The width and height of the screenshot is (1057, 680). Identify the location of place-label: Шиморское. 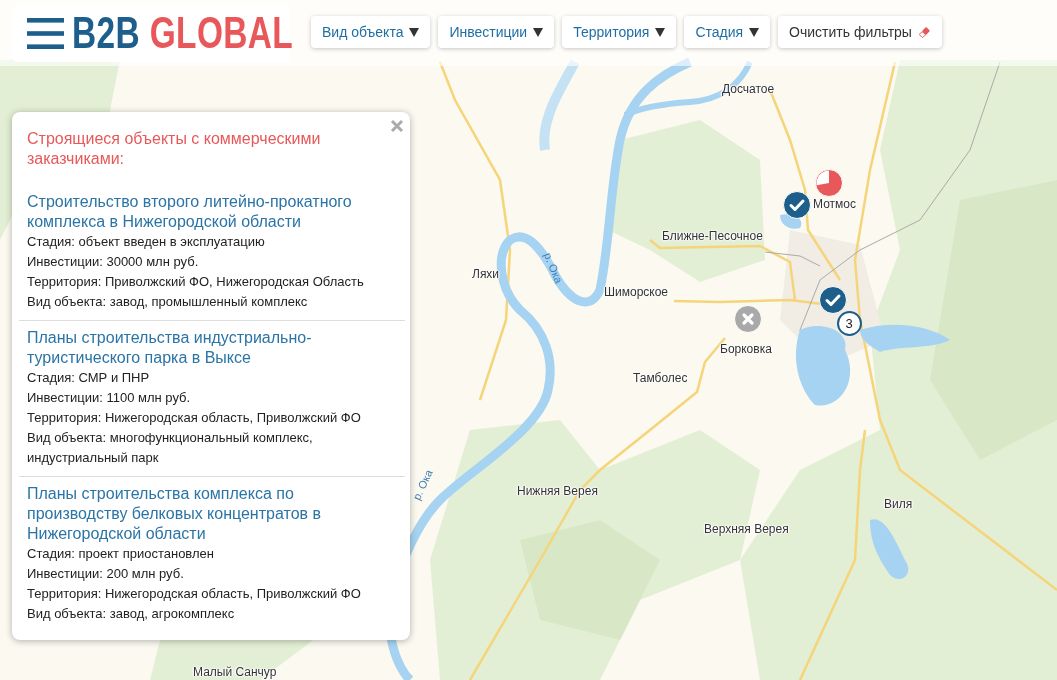
(636, 292).